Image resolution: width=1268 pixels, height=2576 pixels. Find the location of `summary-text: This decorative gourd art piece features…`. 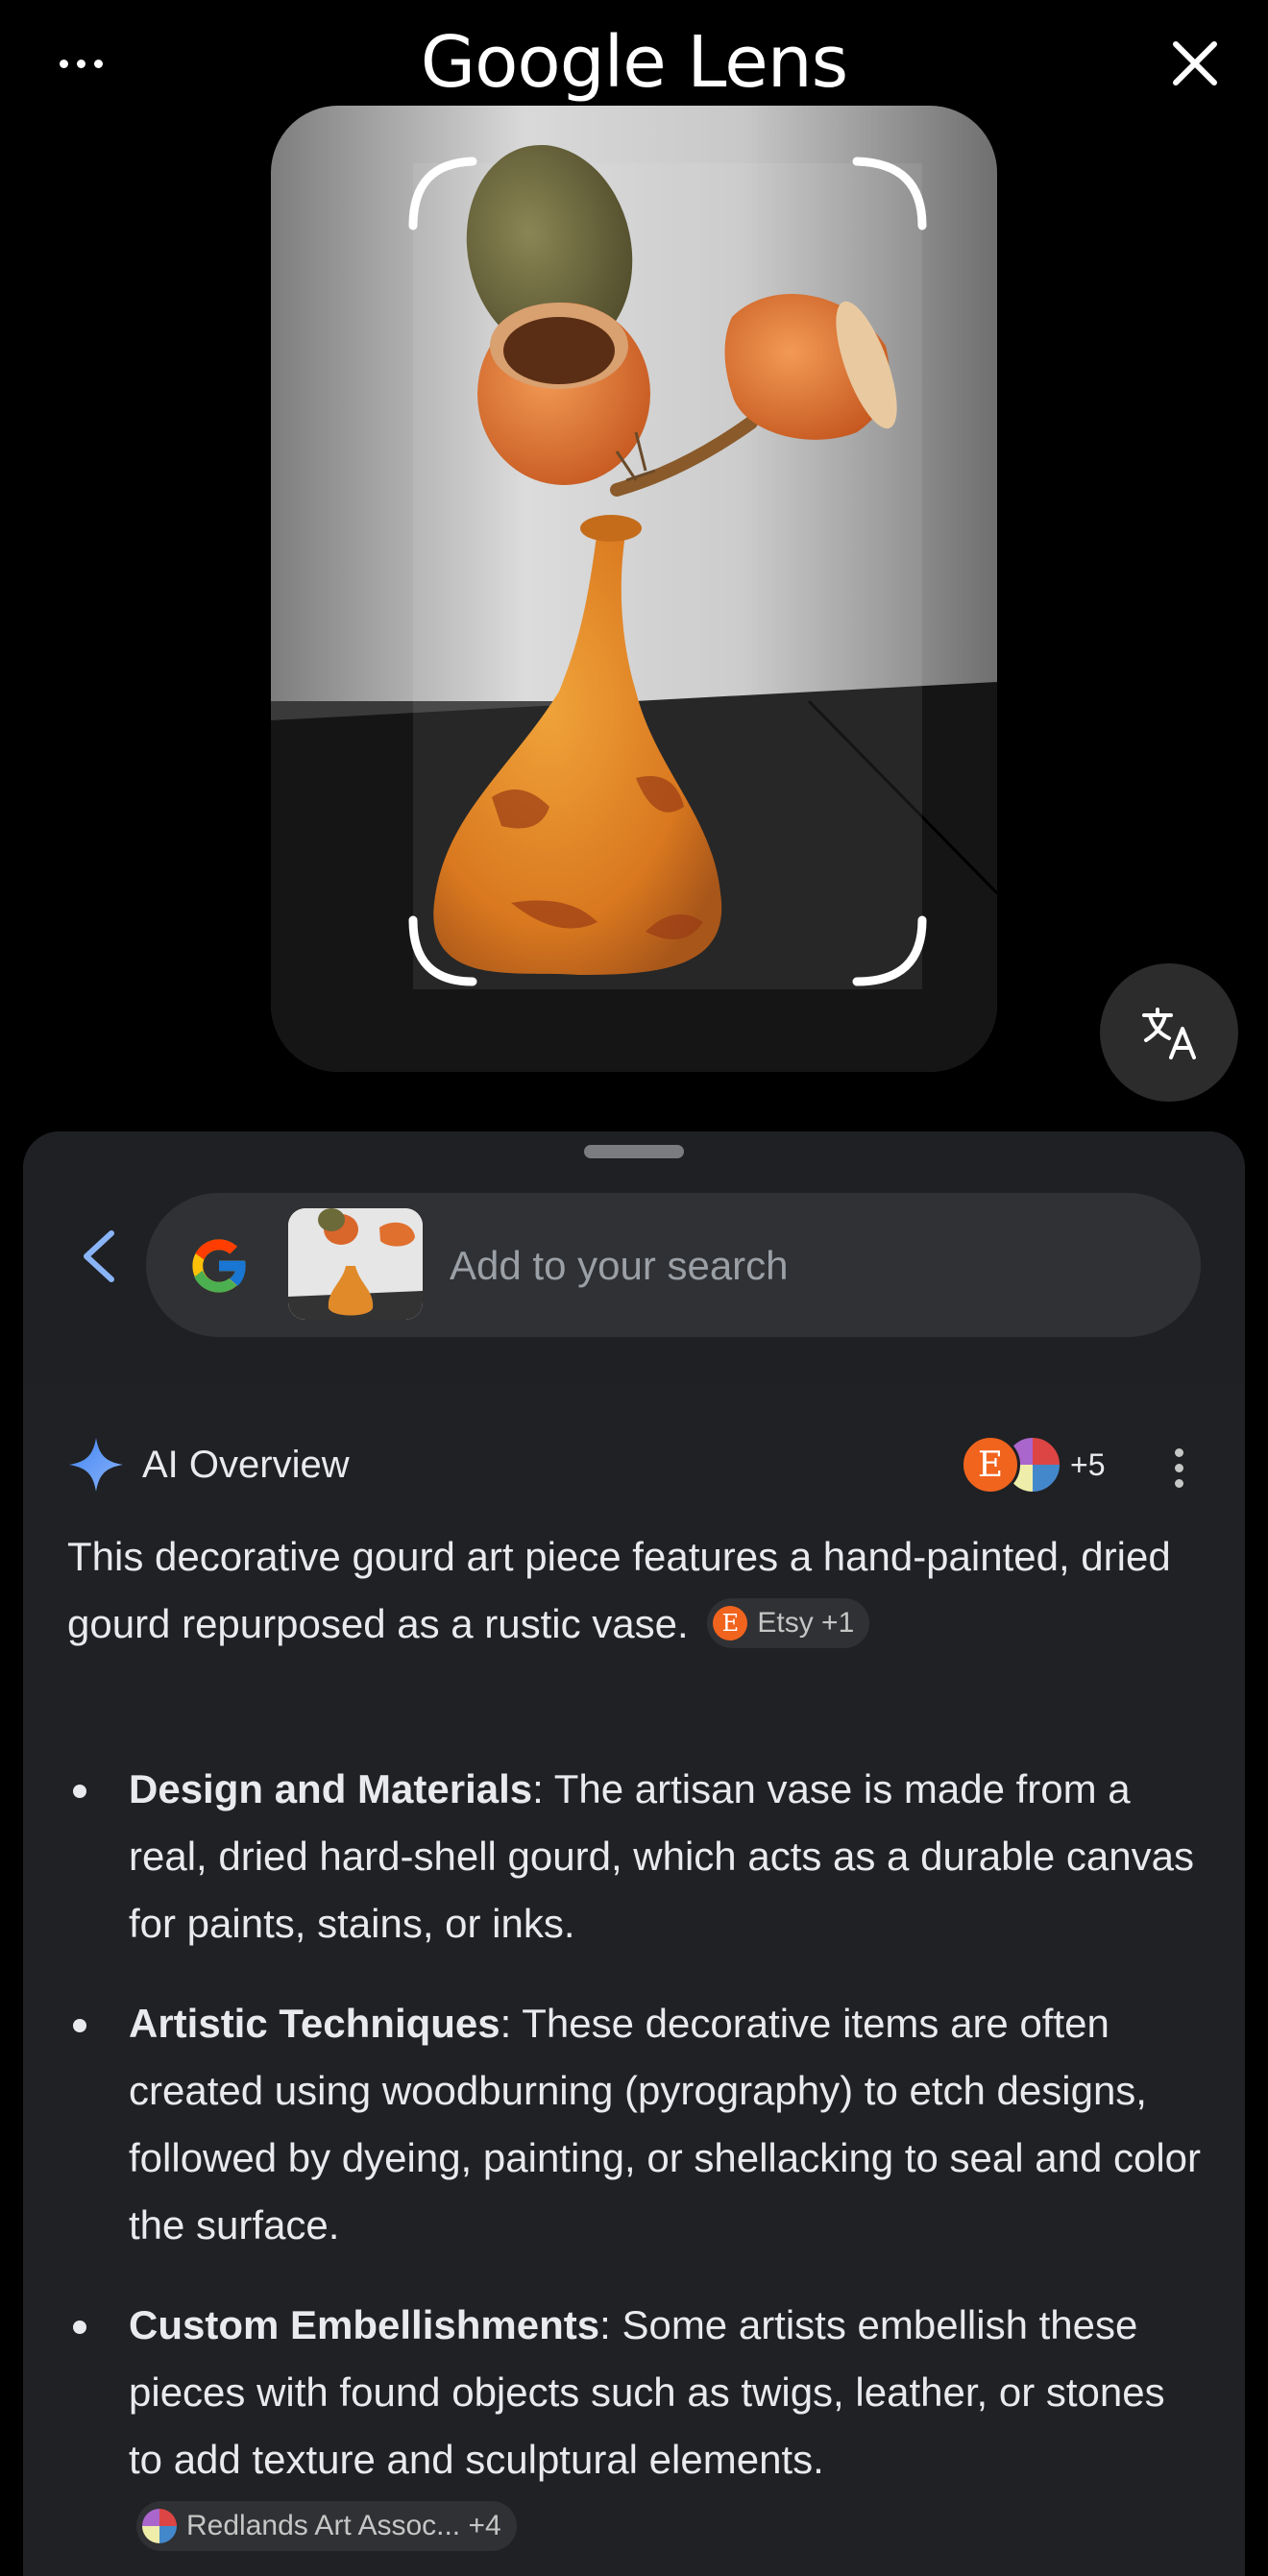

summary-text: This decorative gourd art piece features… is located at coordinates (619, 1590).